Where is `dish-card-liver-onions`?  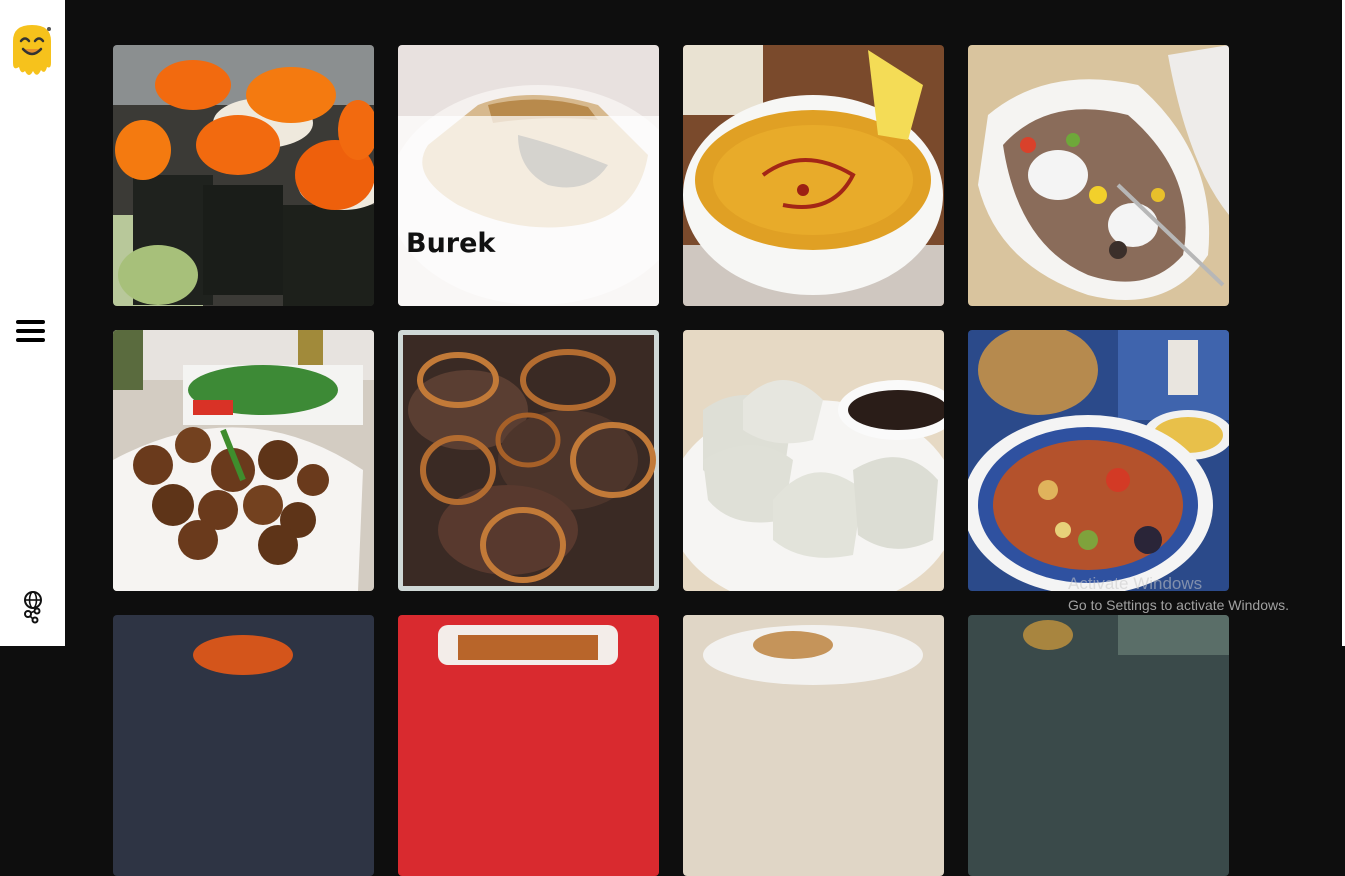
dish-card-liver-onions is located at coordinates (528, 460).